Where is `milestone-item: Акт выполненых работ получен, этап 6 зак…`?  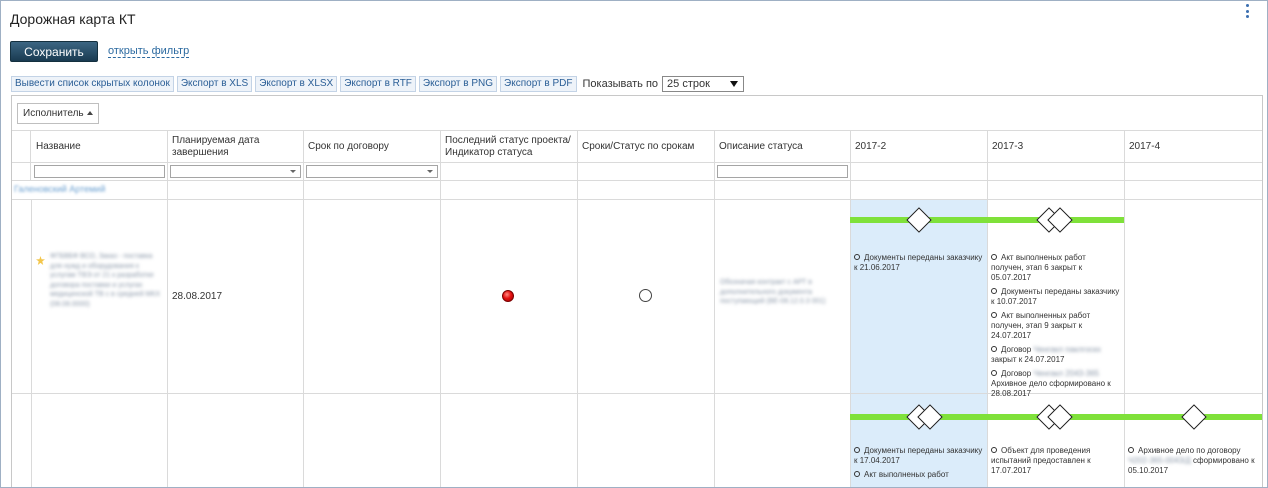
milestone-item: Акт выполненых работ получен, этап 6 зак… is located at coordinates (1055, 268).